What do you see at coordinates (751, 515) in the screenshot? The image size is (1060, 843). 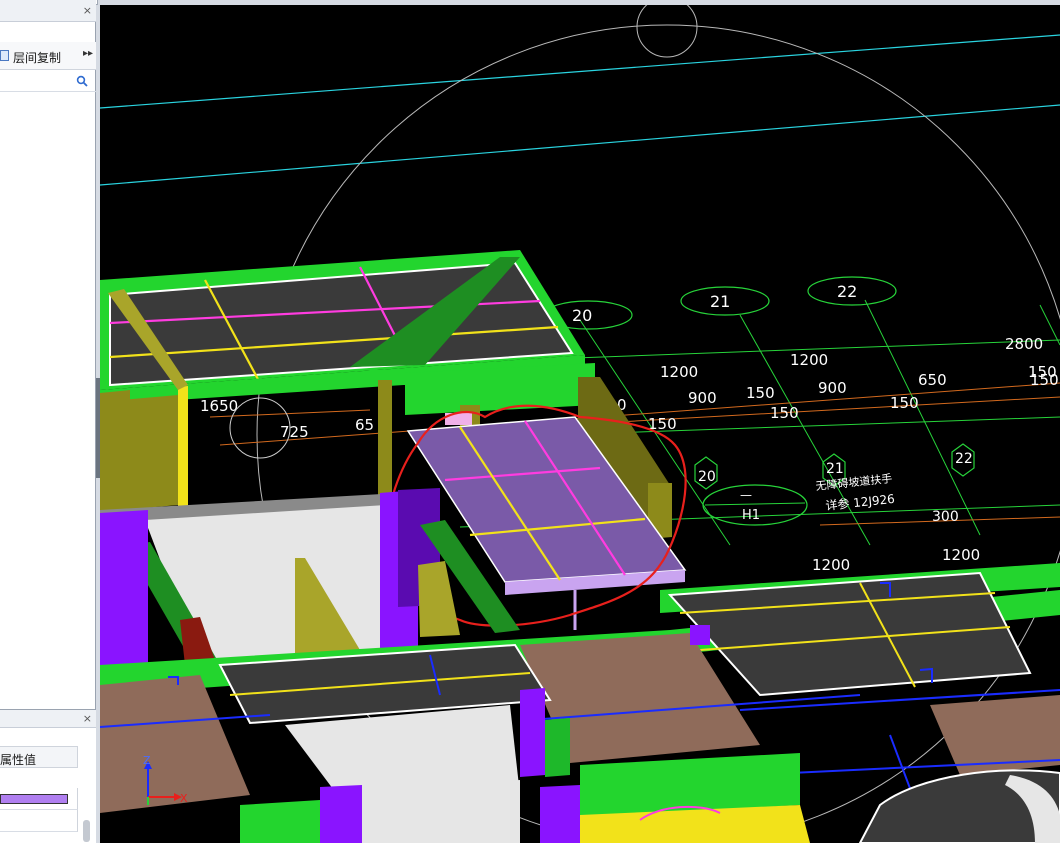 I see `annotation-tag-bottom: H1` at bounding box center [751, 515].